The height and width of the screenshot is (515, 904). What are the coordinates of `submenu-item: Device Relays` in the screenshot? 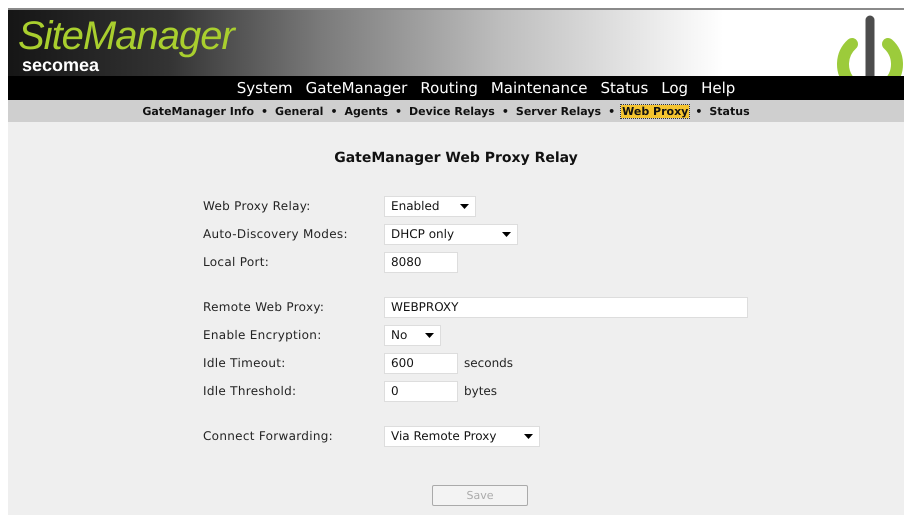 It's located at (452, 111).